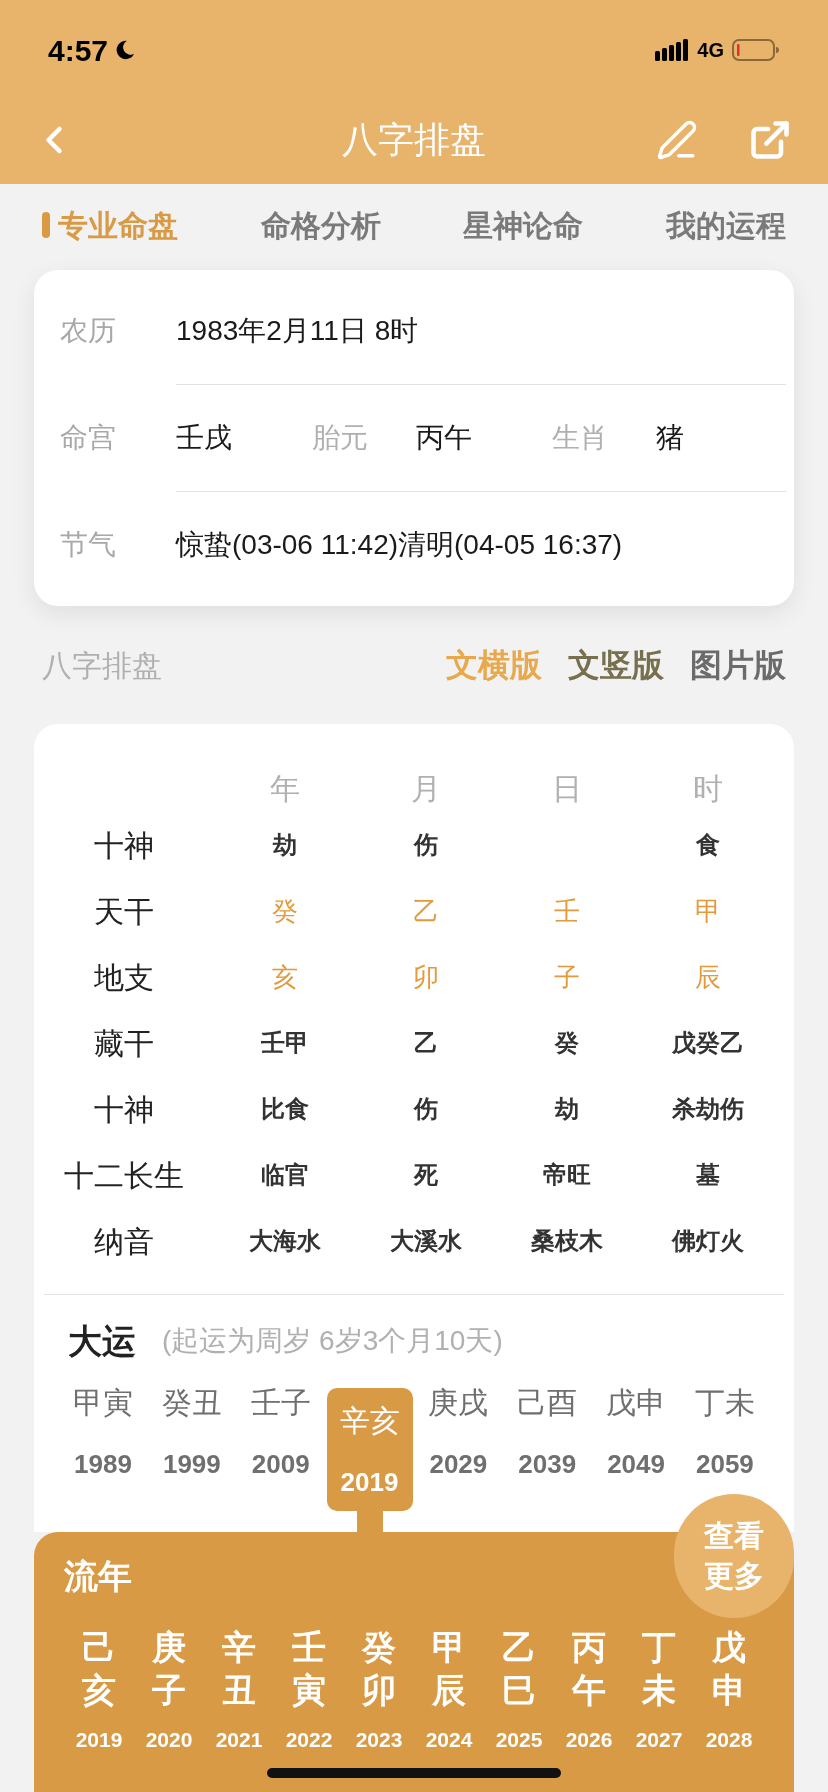 The image size is (828, 1792). I want to click on info-value: 壬戌, so click(204, 438).